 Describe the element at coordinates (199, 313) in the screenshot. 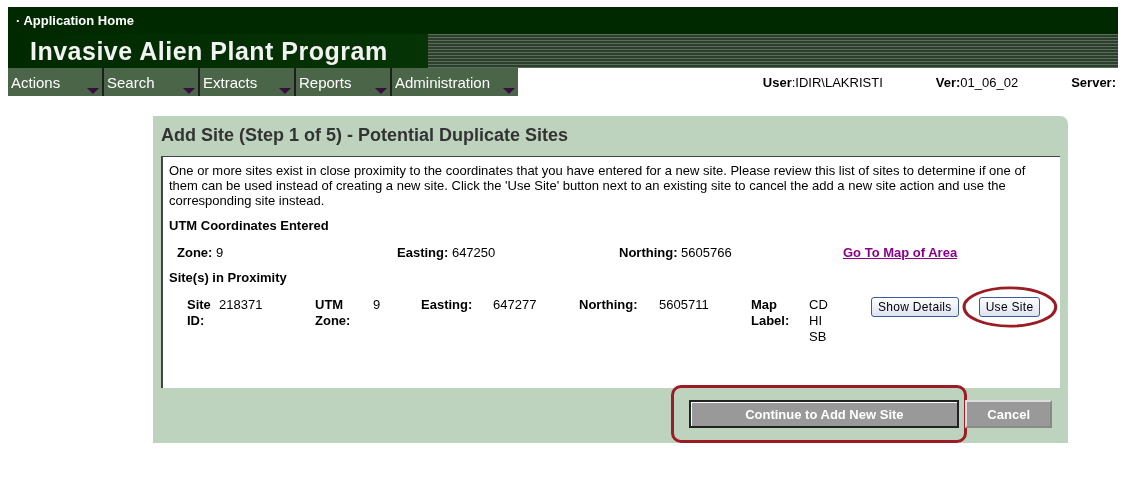

I see `field-label: Site ID:` at that location.